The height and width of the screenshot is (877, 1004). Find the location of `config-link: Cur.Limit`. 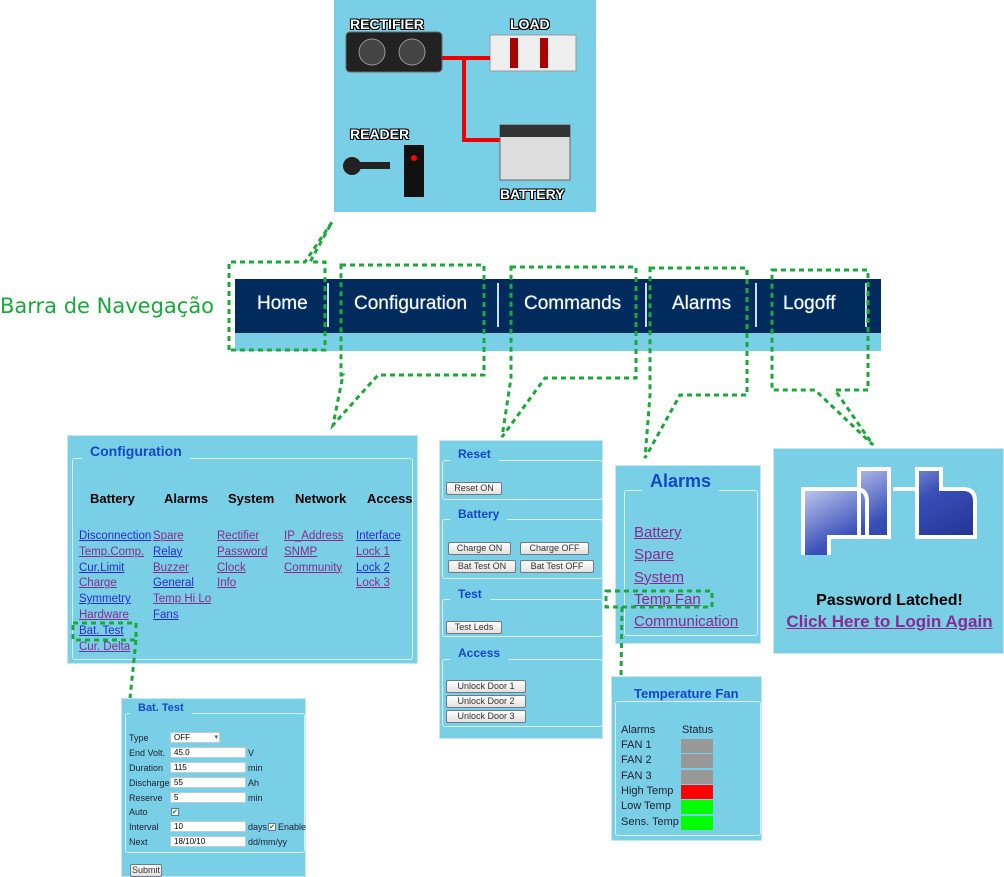

config-link: Cur.Limit is located at coordinates (101, 568).